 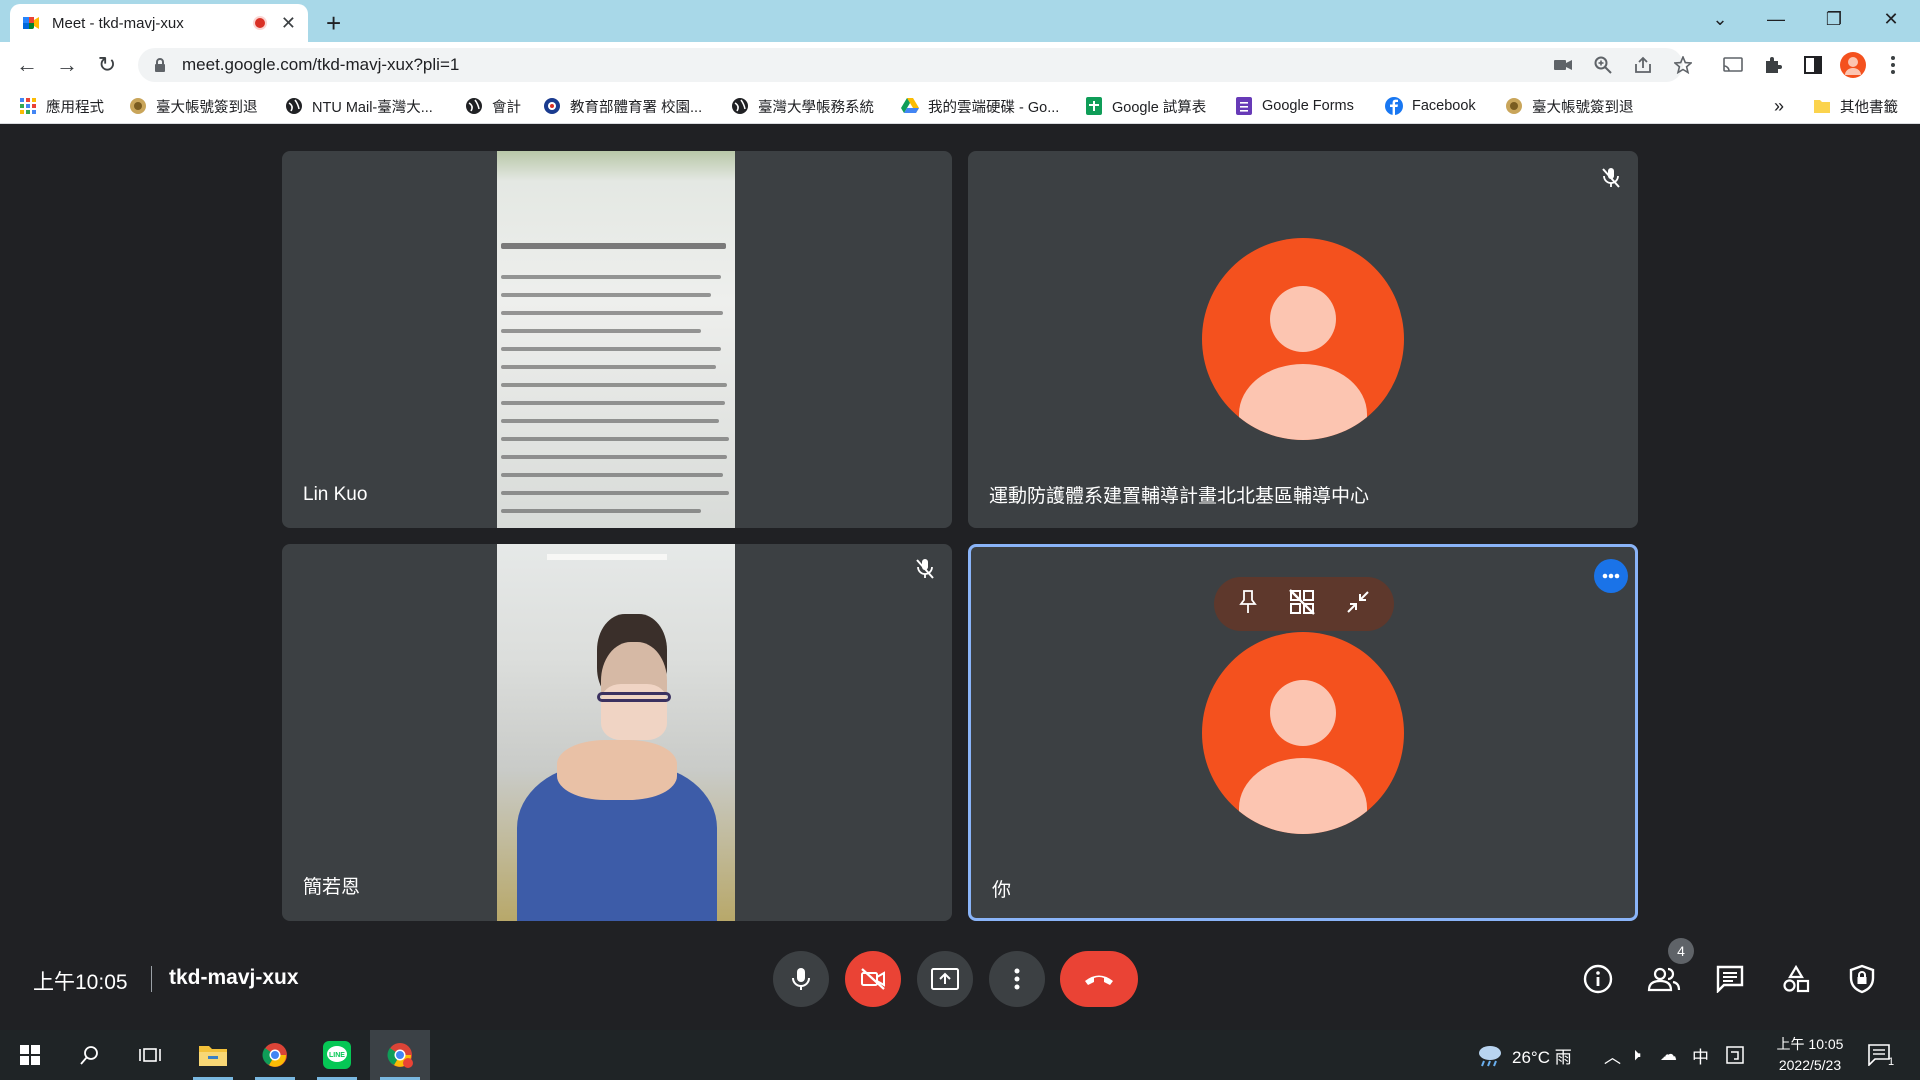 I want to click on cast-icon, so click(x=1733, y=65).